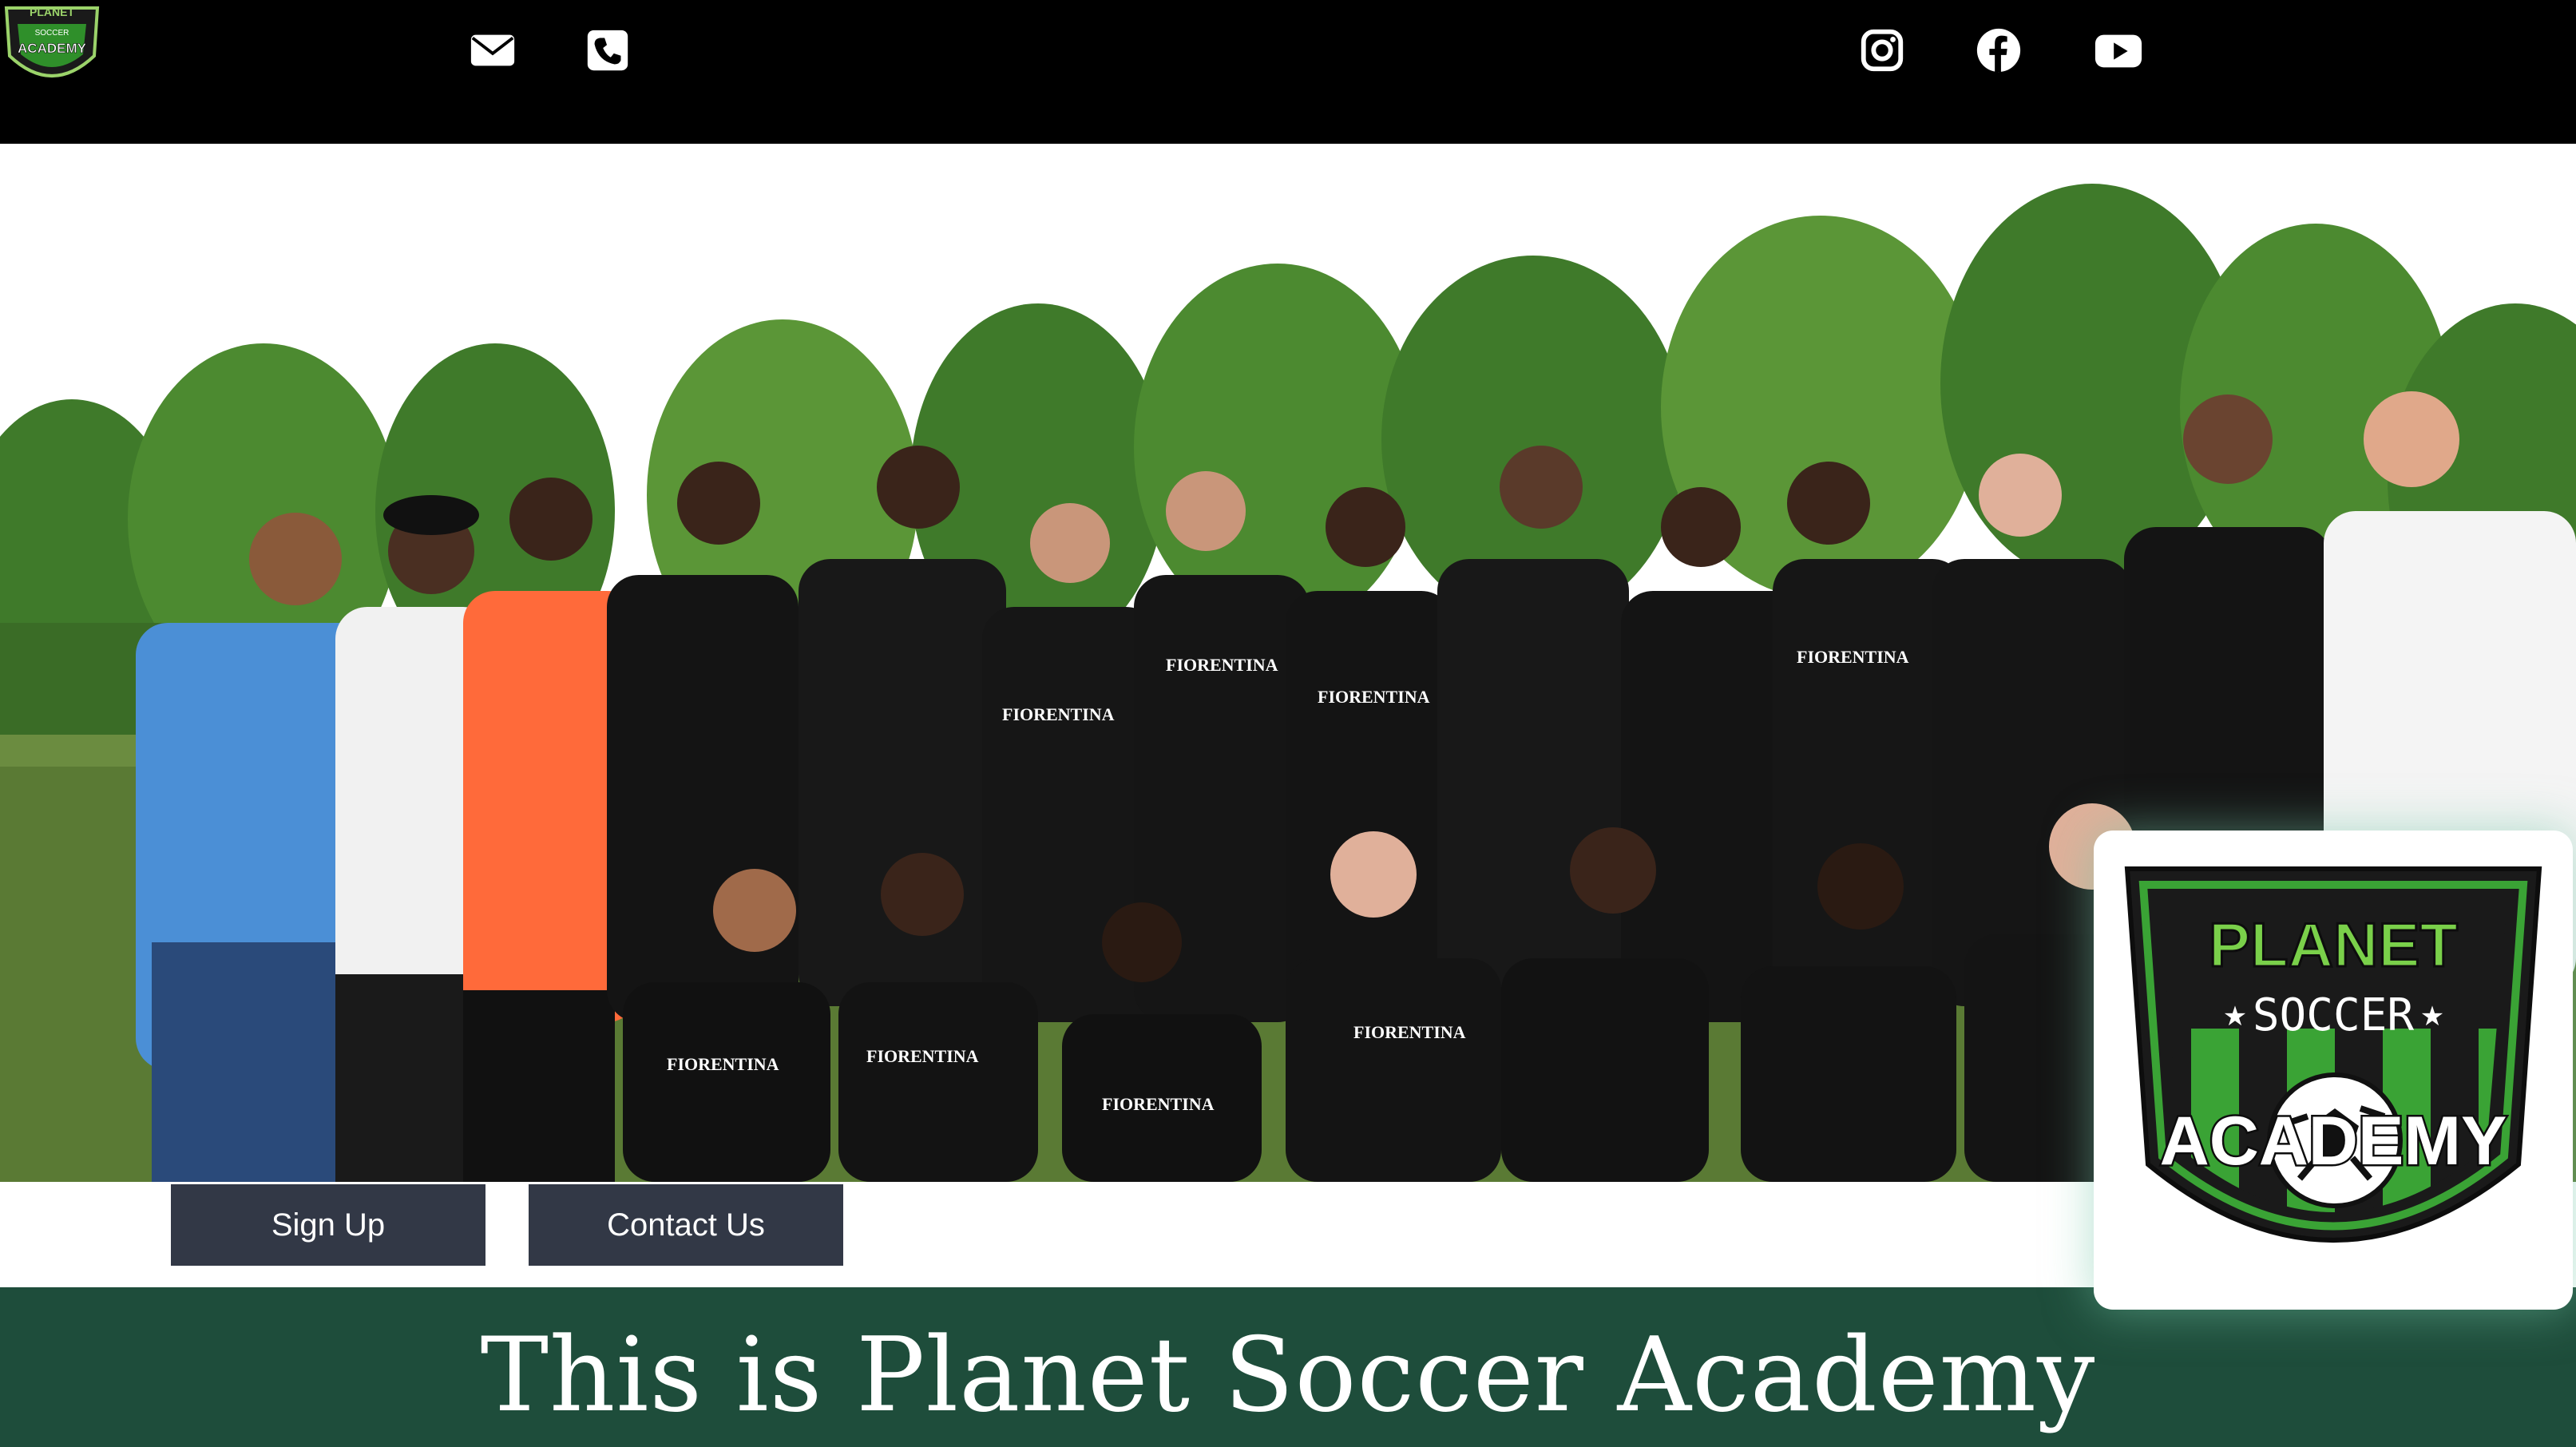 Image resolution: width=2576 pixels, height=1447 pixels. I want to click on intro-band: This is Planet Soccer Academy, so click(1288, 1367).